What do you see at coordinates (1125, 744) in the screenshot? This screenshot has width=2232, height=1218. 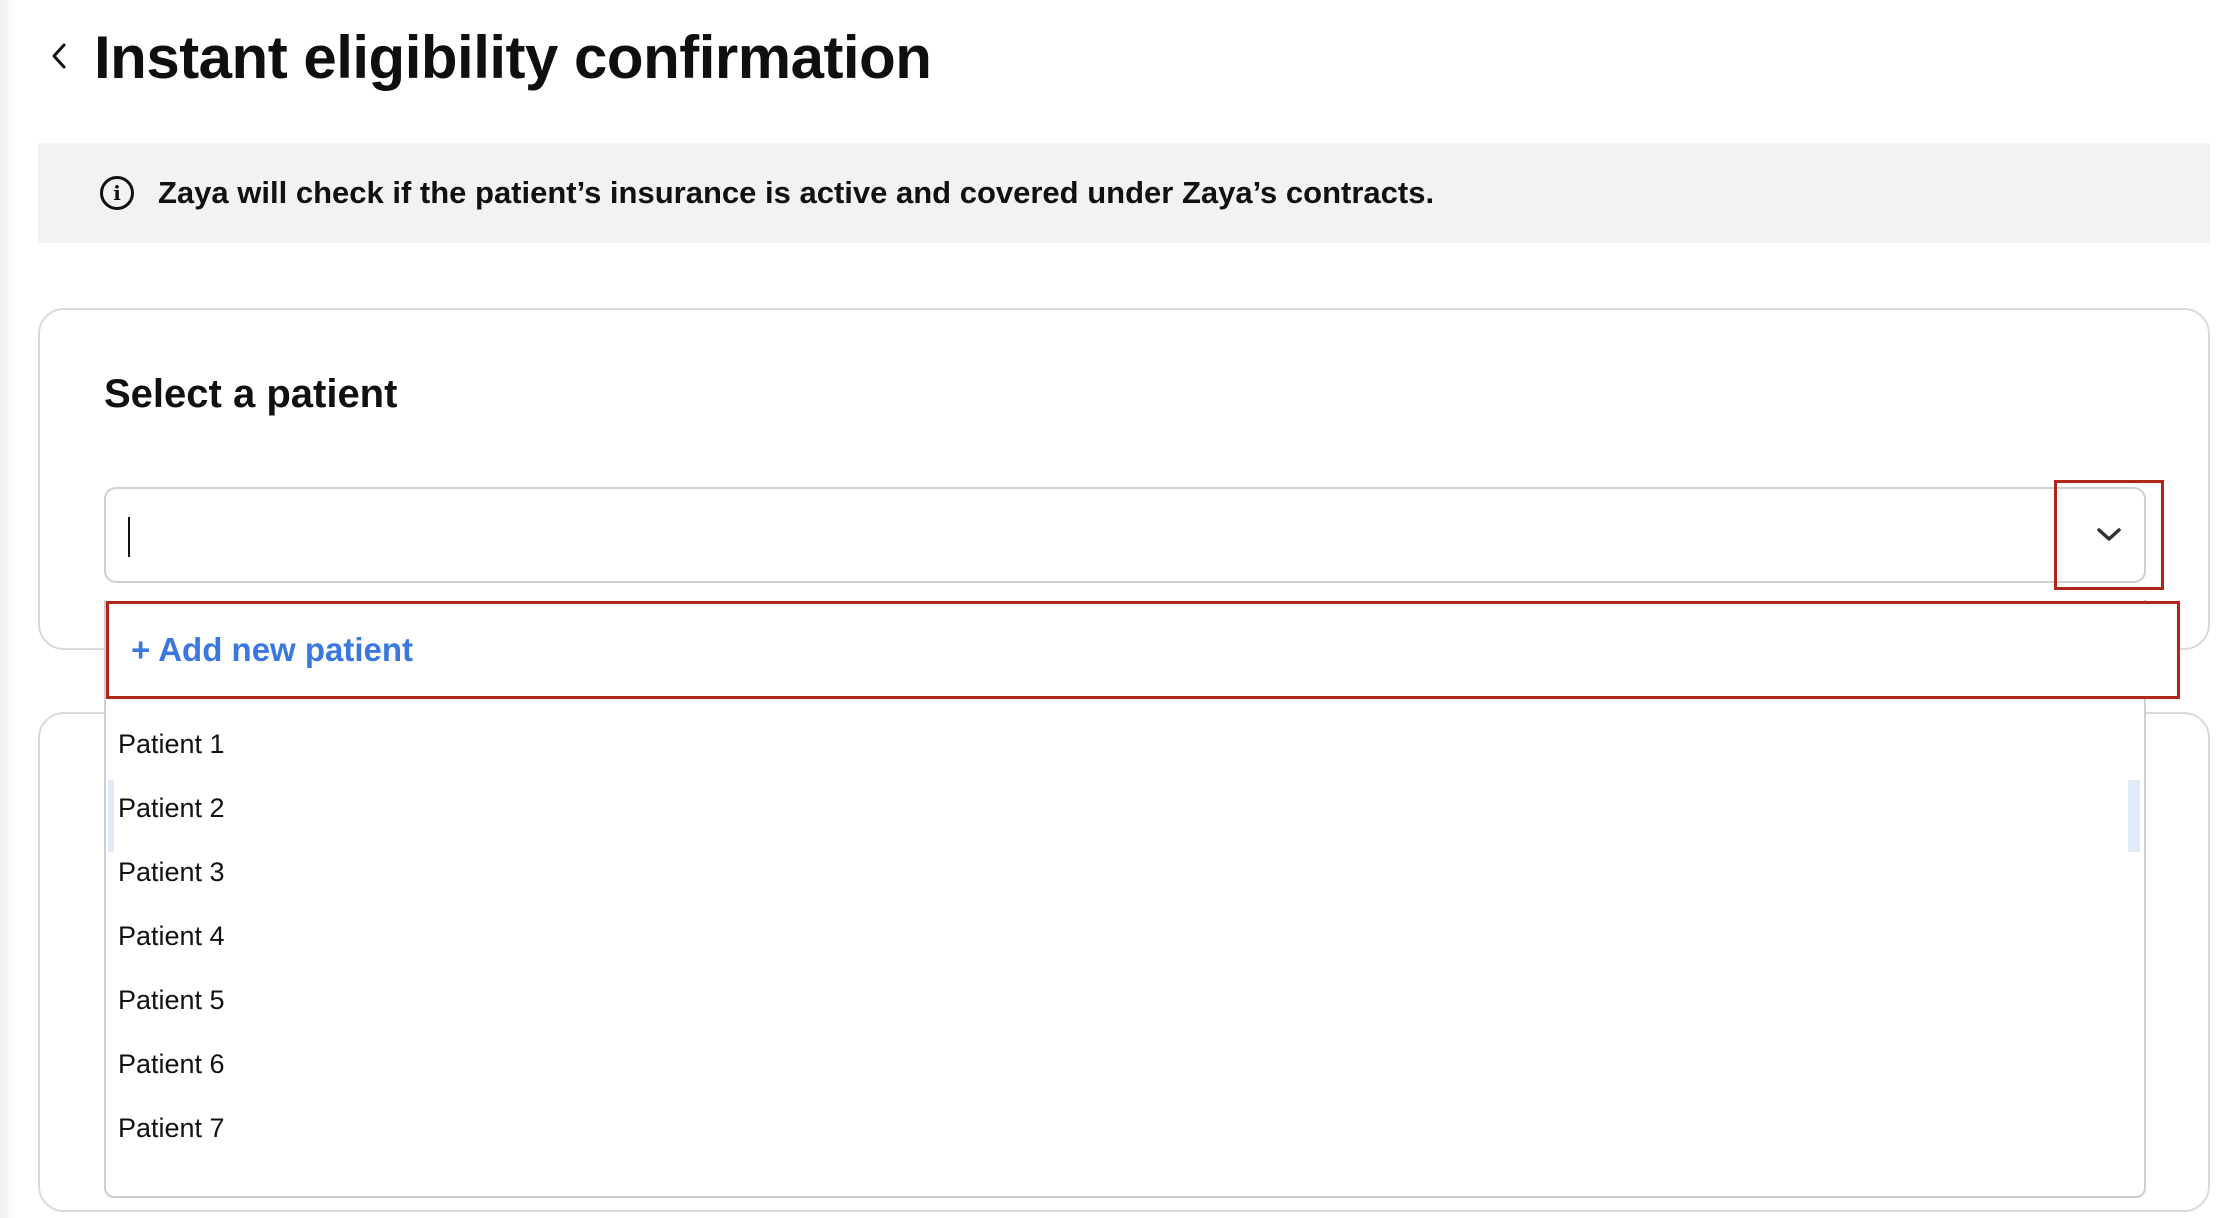 I see `patient-option: Patient 1` at bounding box center [1125, 744].